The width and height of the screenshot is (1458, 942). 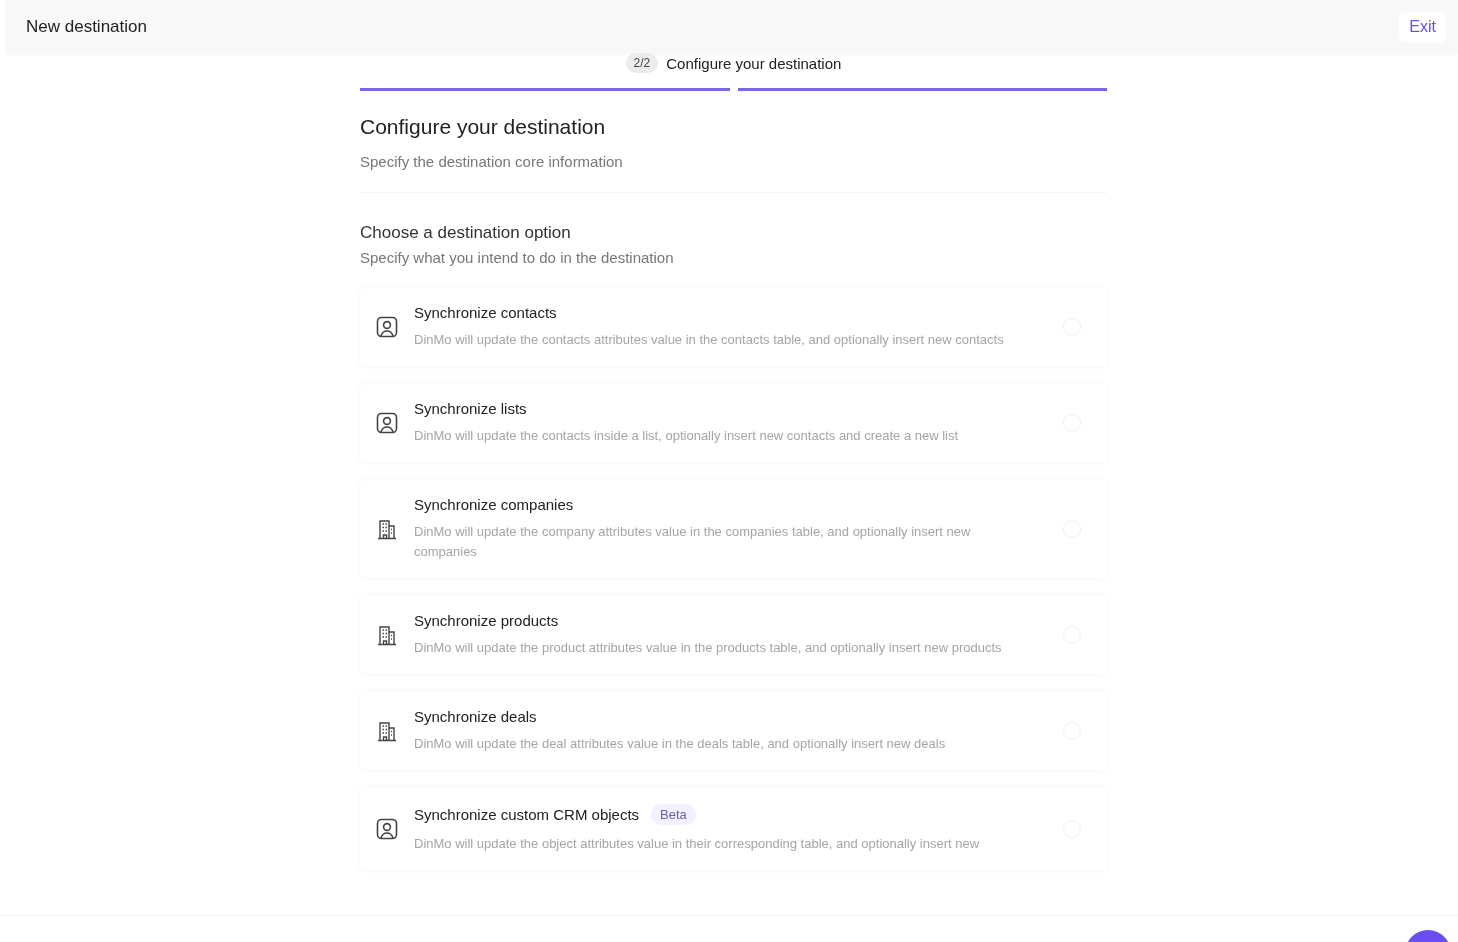 I want to click on option-title: Synchronize contacts, so click(x=485, y=312).